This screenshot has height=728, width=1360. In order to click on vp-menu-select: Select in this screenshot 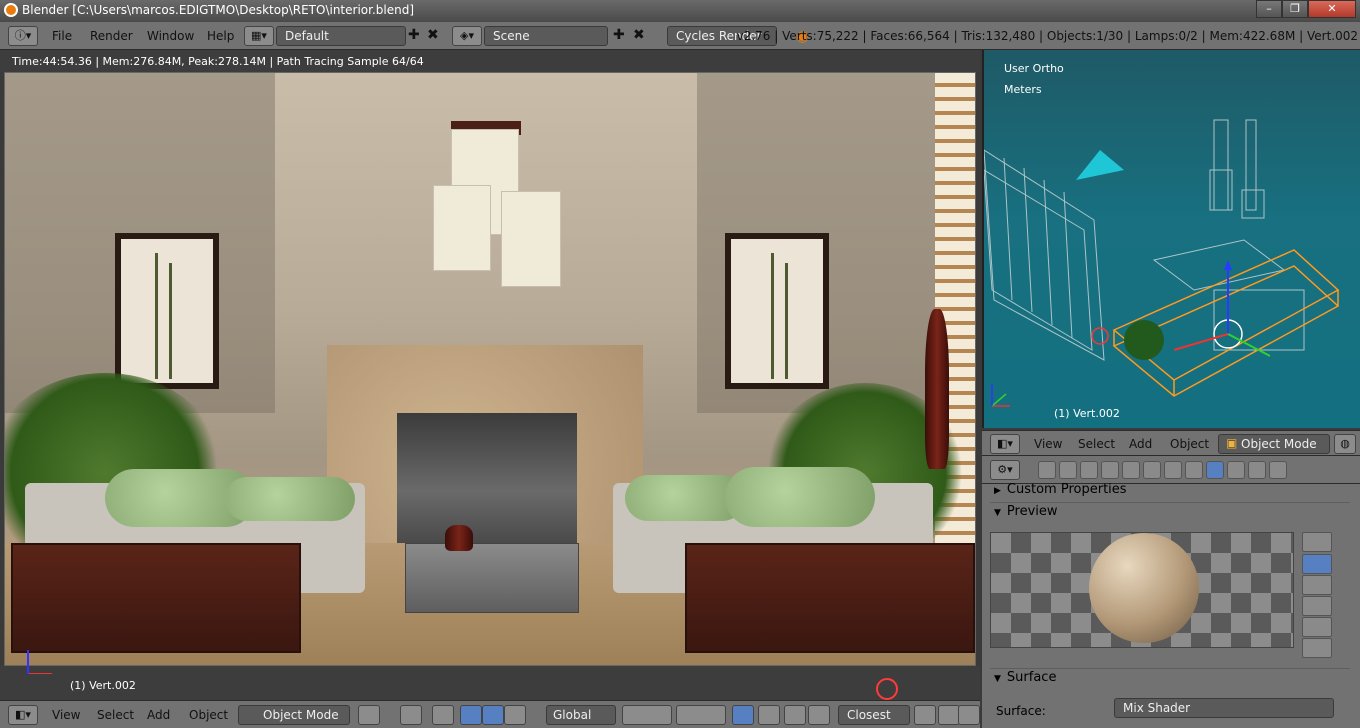, I will do `click(1096, 444)`.